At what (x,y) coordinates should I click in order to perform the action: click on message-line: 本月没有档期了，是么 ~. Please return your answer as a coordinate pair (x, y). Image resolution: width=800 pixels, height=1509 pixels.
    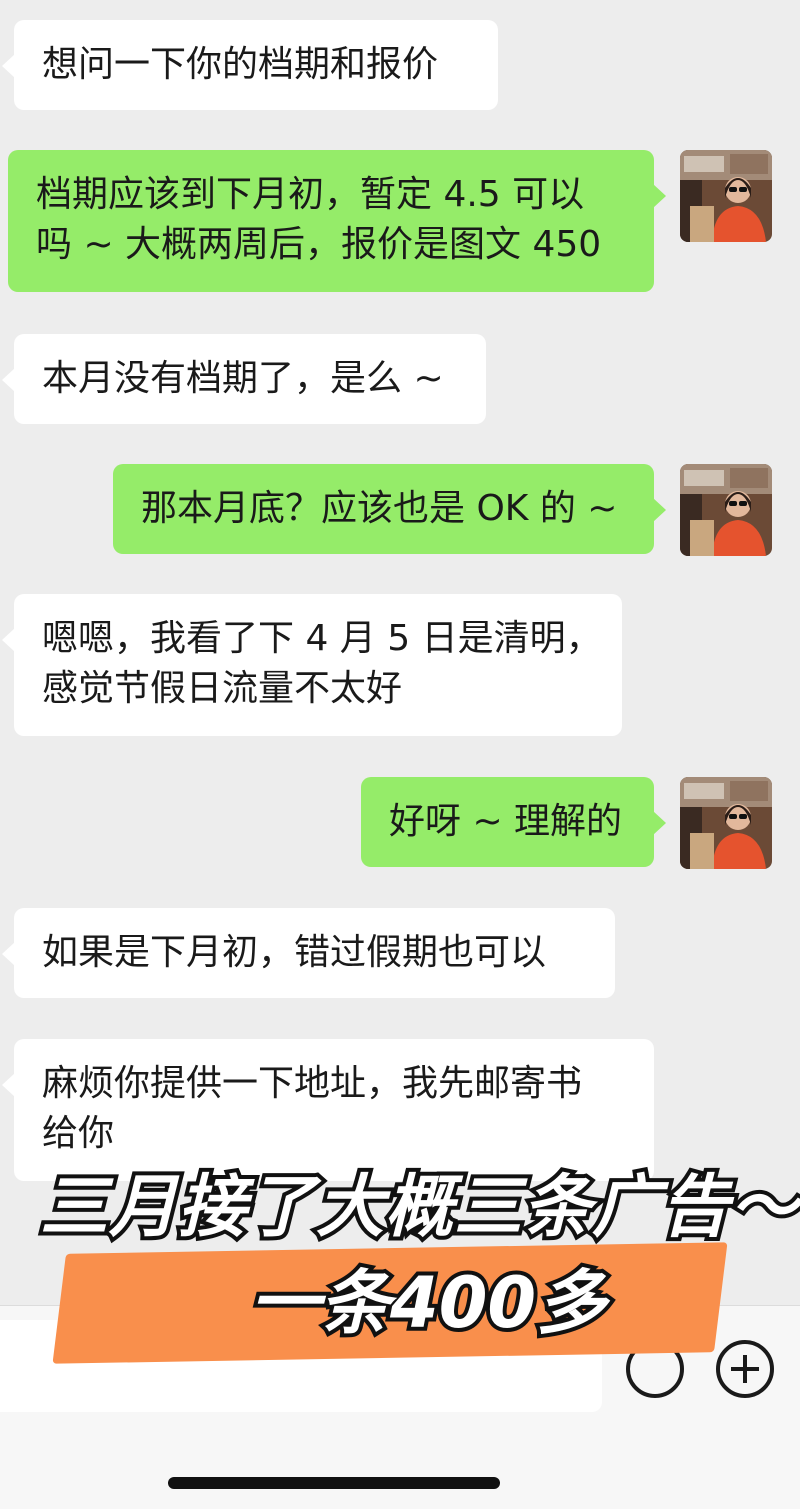
    Looking at the image, I should click on (243, 378).